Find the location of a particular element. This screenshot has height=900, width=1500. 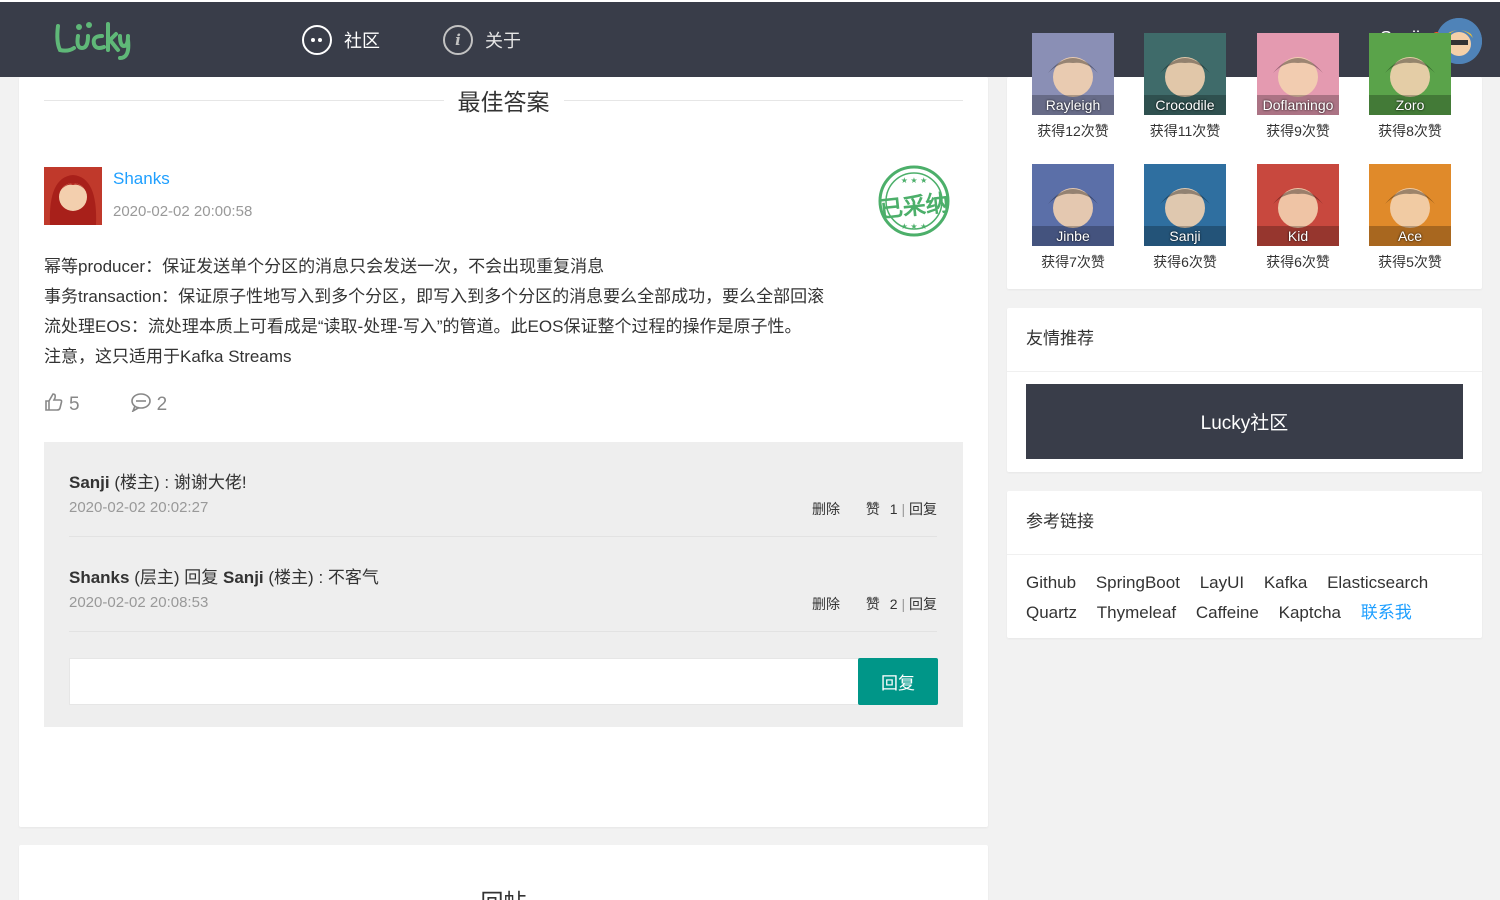

answer-line: 注意，这只适用于Kafka Streams is located at coordinates (168, 356).